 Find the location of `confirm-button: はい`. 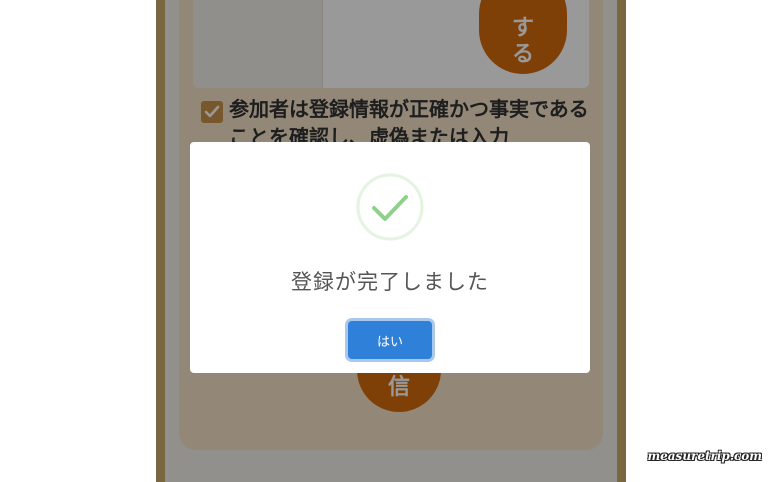

confirm-button: はい is located at coordinates (390, 340).